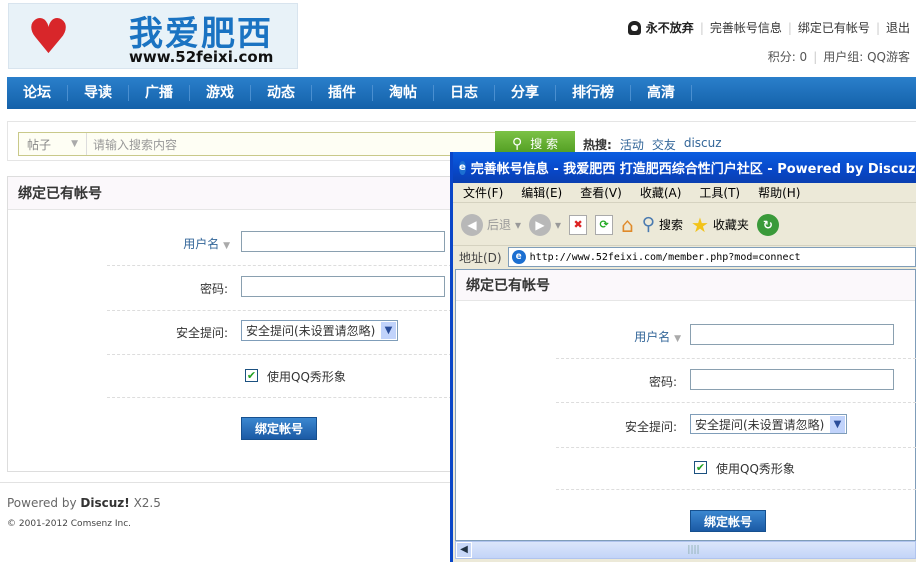  I want to click on footer-divider, so click(230, 482).